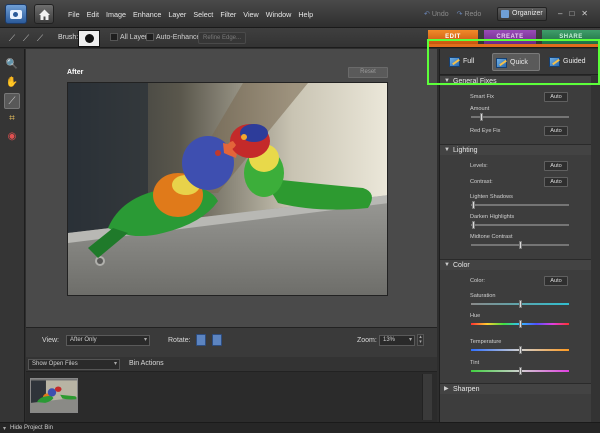 Image resolution: width=600 pixels, height=433 pixels. What do you see at coordinates (12, 83) in the screenshot?
I see `hand-tool-icon: ✋` at bounding box center [12, 83].